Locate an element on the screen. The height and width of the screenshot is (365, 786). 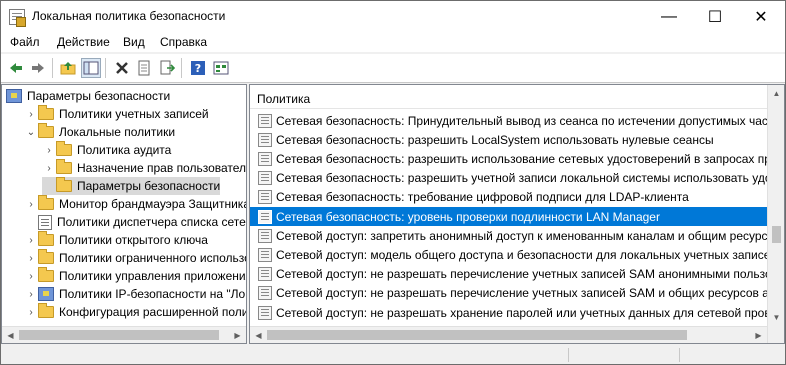
tree-item: › Политики IP-безопасности на "Лока is located at coordinates (135, 294).